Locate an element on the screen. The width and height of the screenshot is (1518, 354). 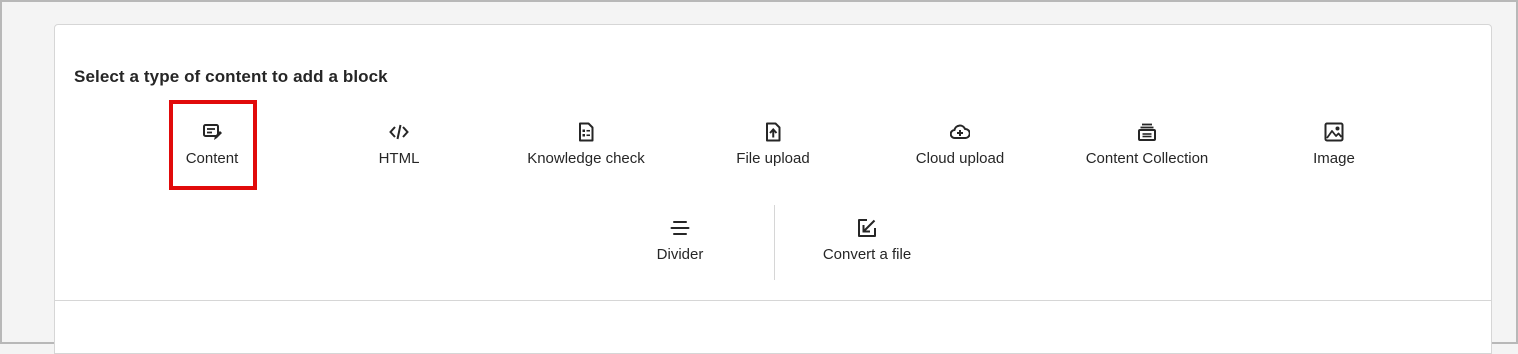
option-knowledge-check-label: Knowledge check is located at coordinates (586, 158).